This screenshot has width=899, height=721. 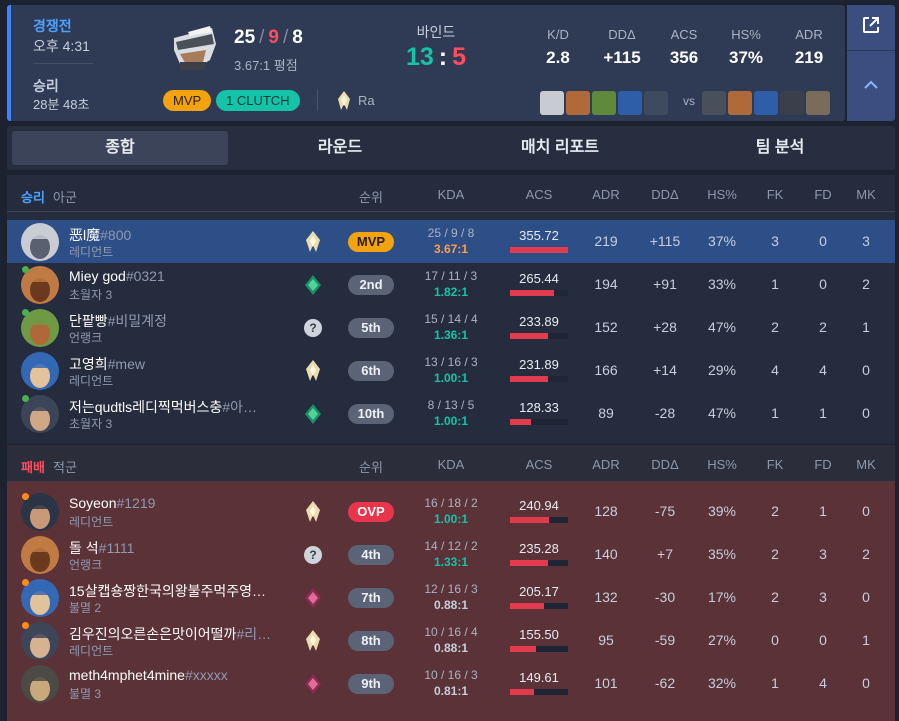 What do you see at coordinates (823, 284) in the screenshot?
I see `player-fd: 0` at bounding box center [823, 284].